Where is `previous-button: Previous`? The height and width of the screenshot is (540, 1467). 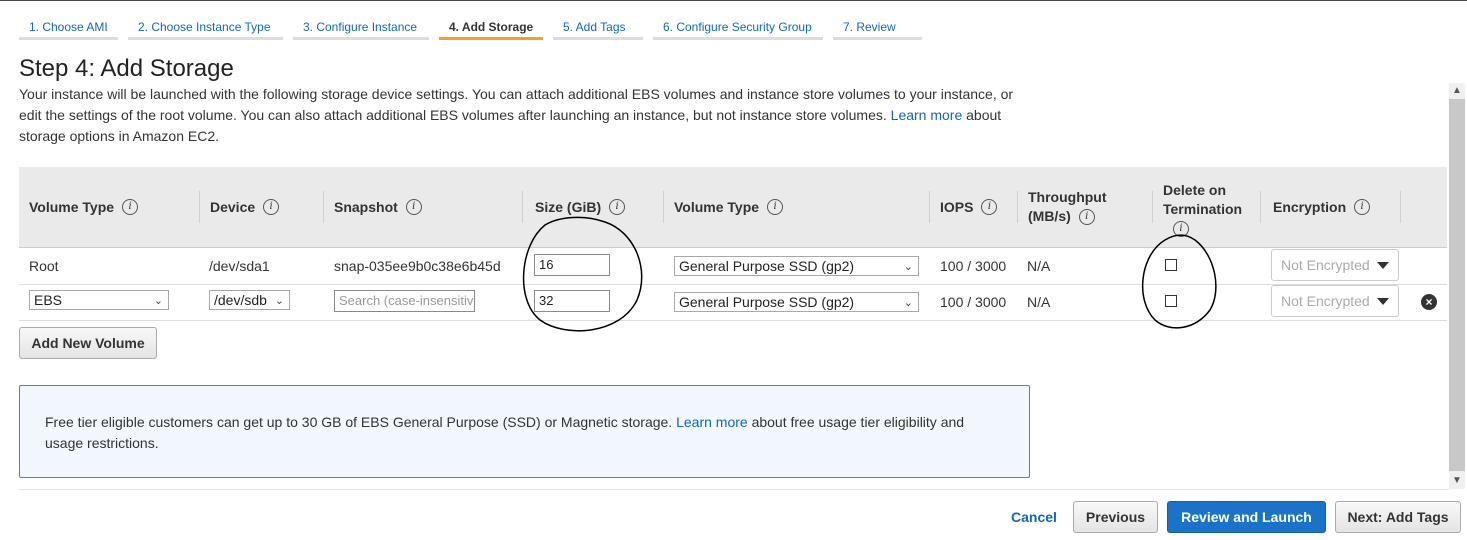
previous-button: Previous is located at coordinates (1115, 517).